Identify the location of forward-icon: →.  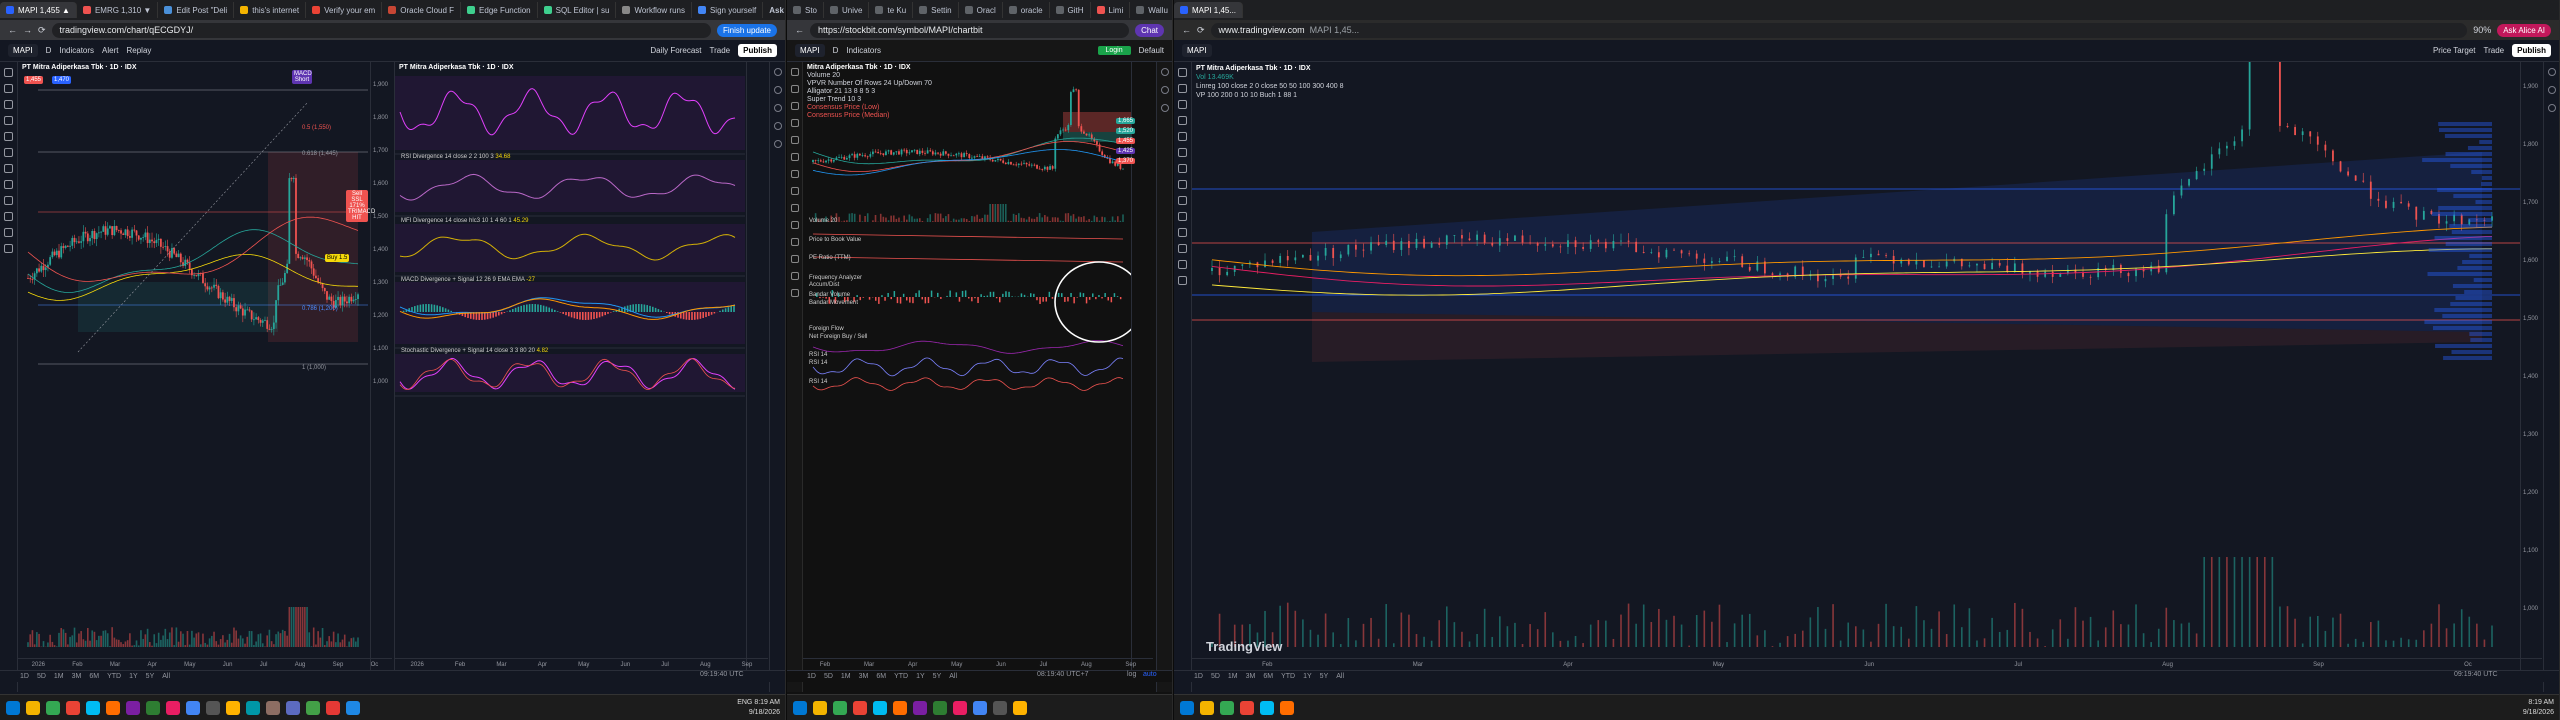
(27, 30).